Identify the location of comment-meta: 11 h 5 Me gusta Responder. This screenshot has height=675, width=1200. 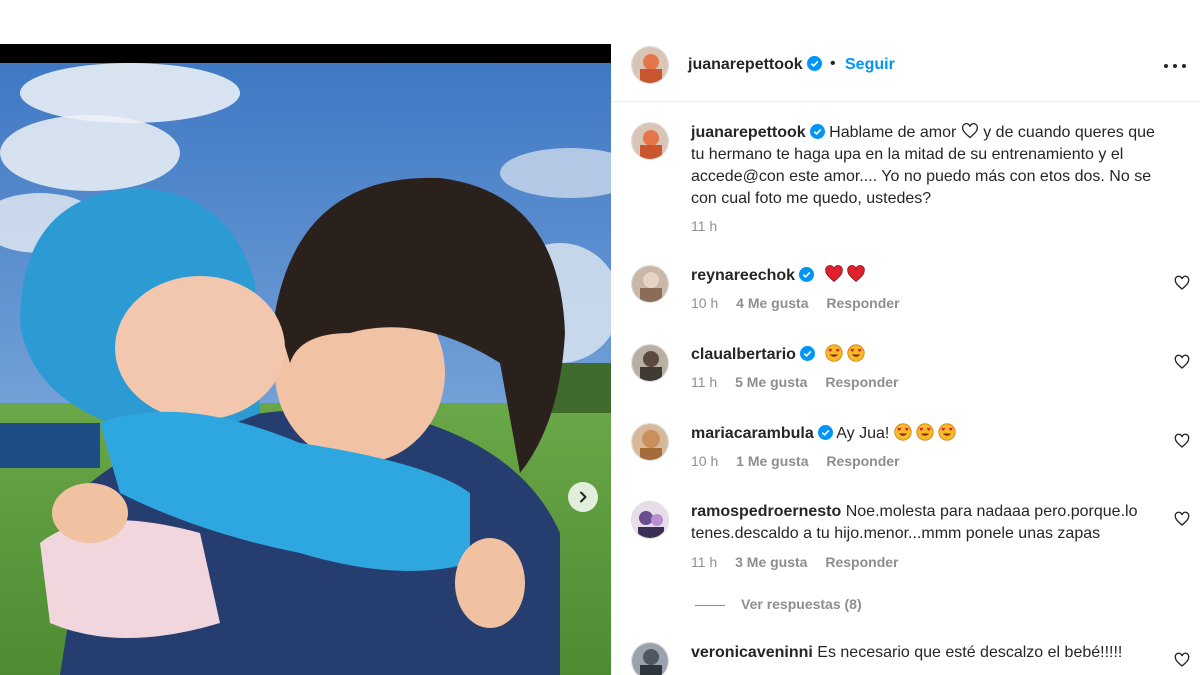
(801, 382).